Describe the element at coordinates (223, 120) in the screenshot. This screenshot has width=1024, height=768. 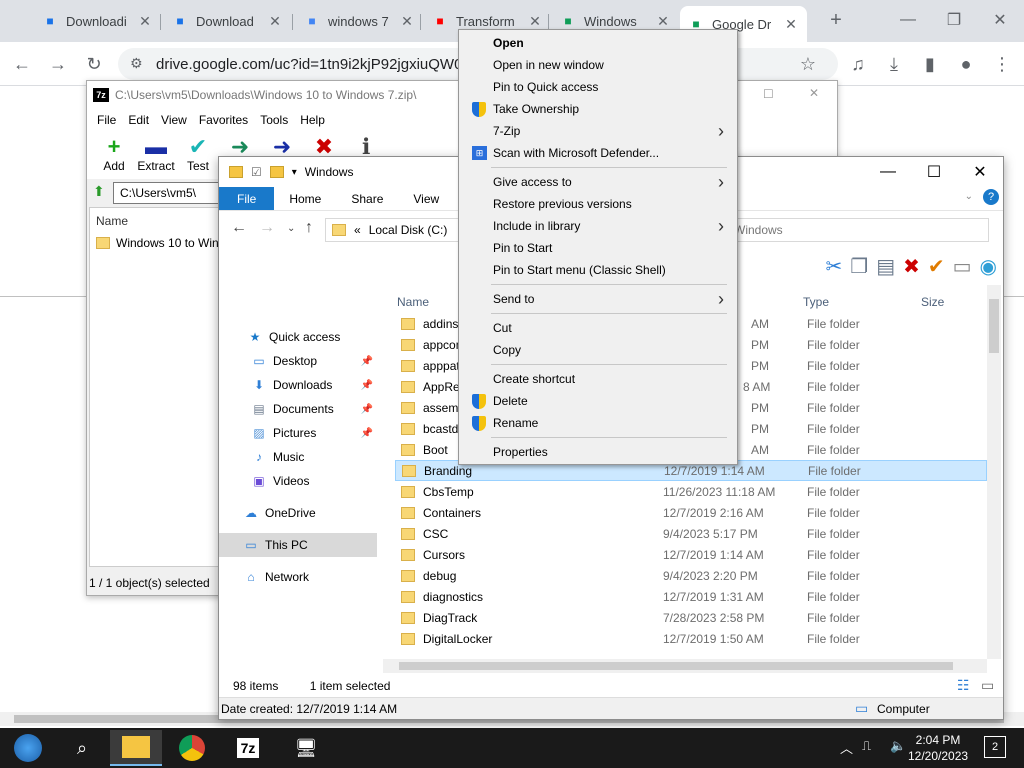
I see `menu-item: Favorites` at that location.